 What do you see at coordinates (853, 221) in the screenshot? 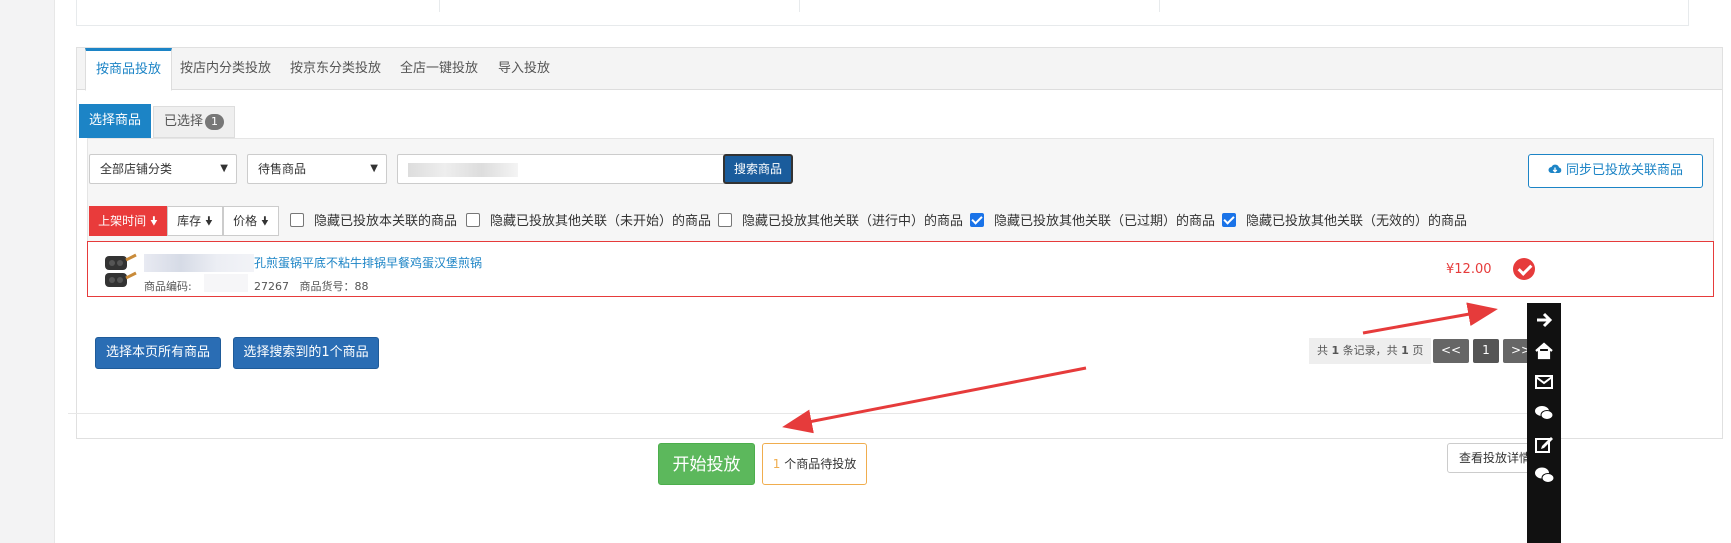
I see `checkbox-label: 隐藏已投放其他关联（进行中）的商品` at bounding box center [853, 221].